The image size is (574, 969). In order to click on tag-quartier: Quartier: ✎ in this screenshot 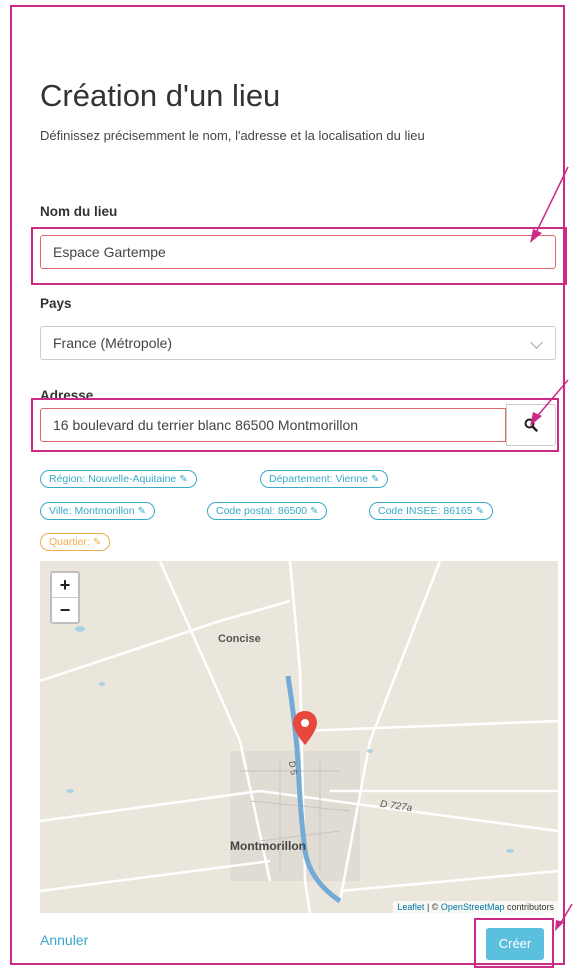, I will do `click(75, 542)`.